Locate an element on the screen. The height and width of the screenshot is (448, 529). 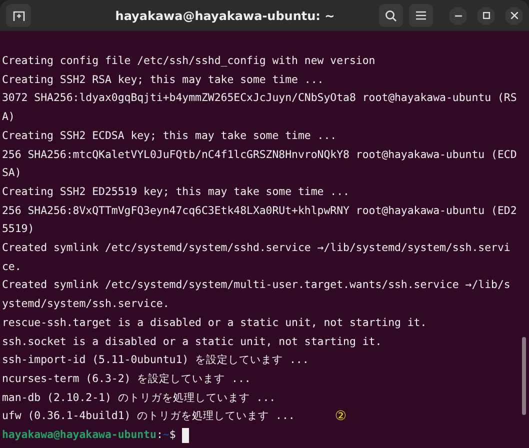
close-icon is located at coordinates (514, 15).